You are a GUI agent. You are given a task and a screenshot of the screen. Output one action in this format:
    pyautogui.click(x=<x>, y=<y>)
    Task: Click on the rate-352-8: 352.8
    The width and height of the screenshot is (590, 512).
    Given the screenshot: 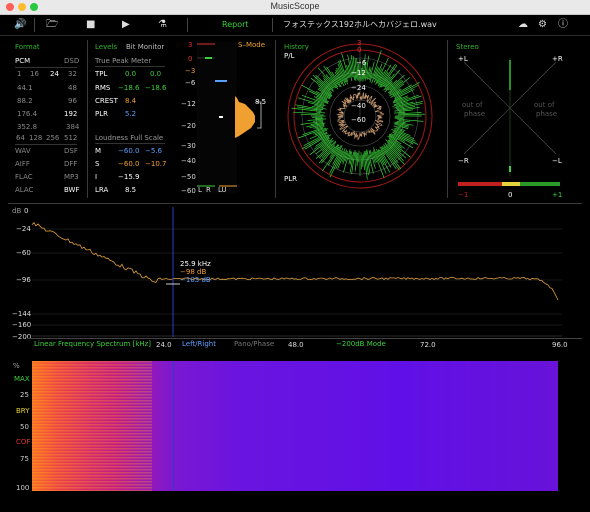 What is the action you would take?
    pyautogui.click(x=27, y=127)
    